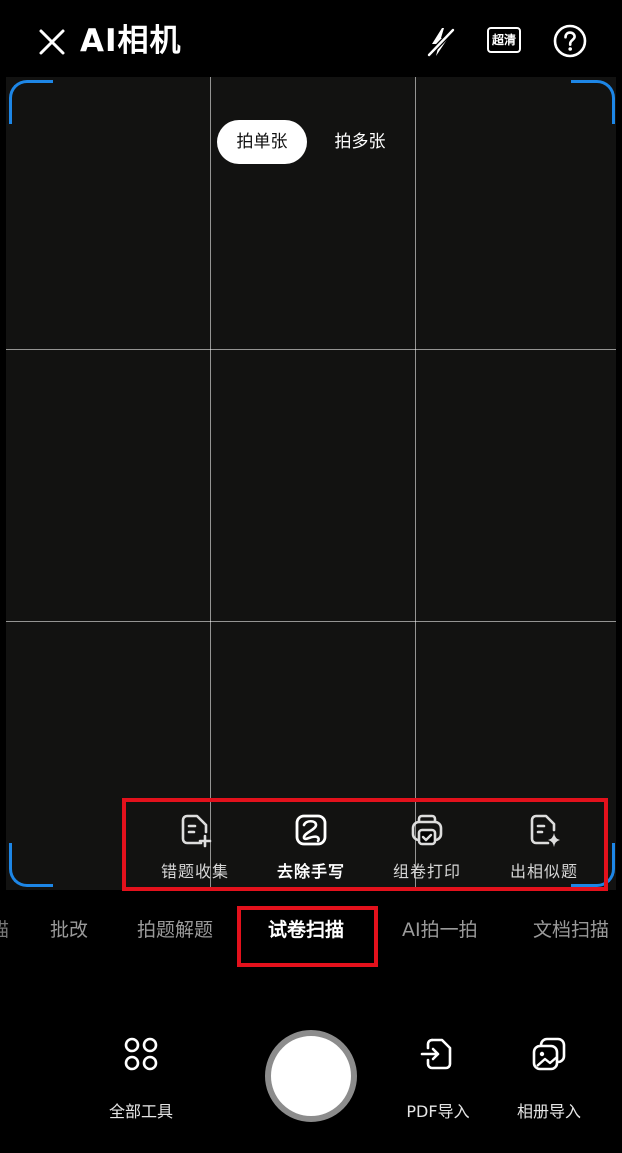 The height and width of the screenshot is (1153, 622). I want to click on mode-tab-photo-solve: 拍题解题, so click(175, 930).